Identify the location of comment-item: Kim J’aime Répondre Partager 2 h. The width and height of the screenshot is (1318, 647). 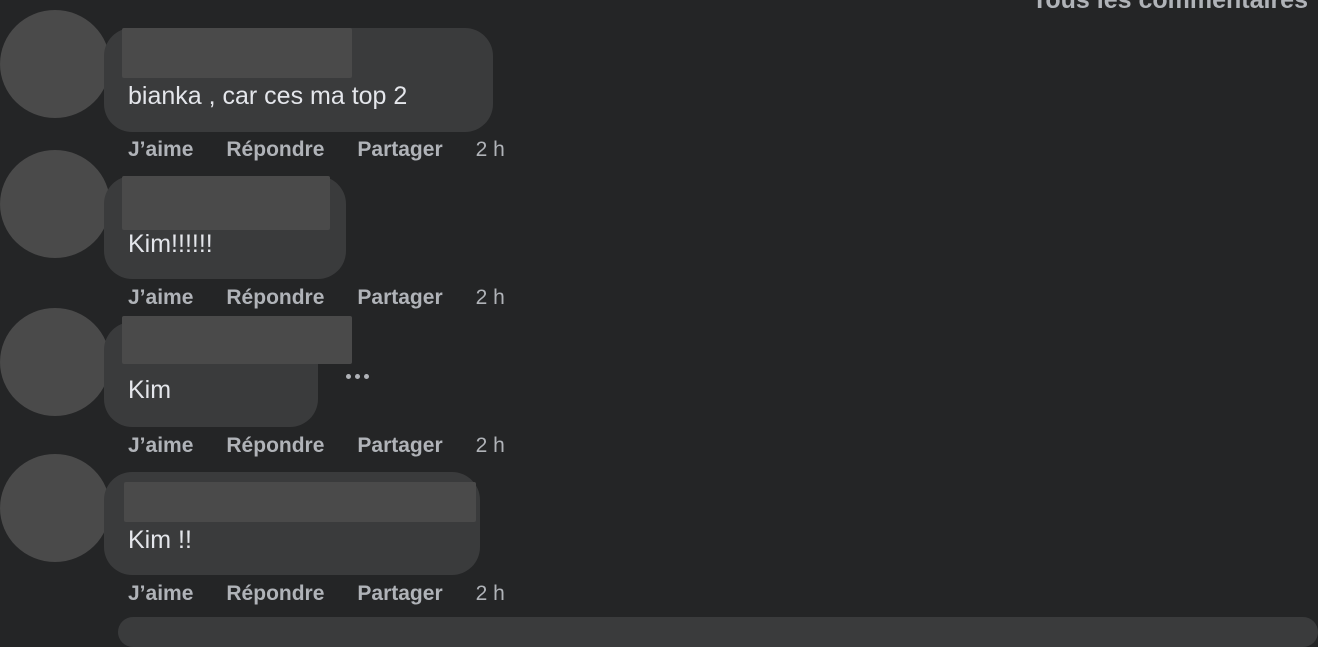
(350, 376).